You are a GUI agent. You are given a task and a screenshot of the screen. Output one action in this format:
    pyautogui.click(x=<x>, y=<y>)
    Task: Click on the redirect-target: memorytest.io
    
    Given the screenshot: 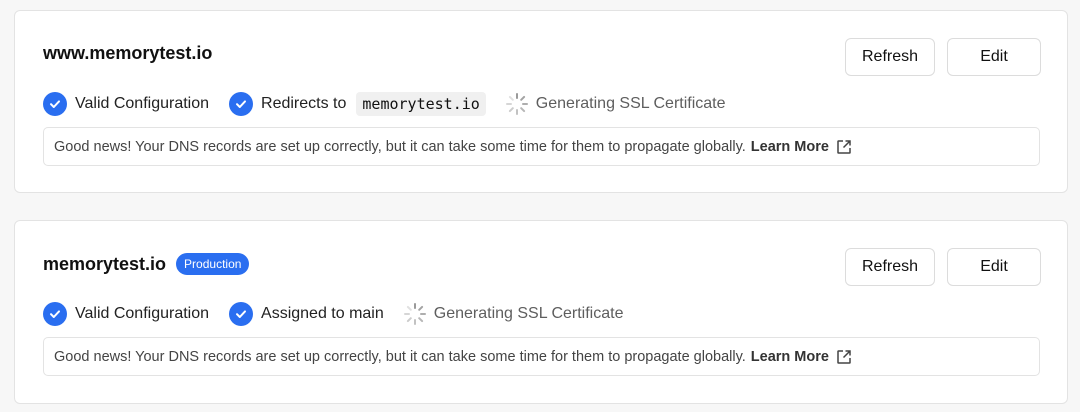 What is the action you would take?
    pyautogui.click(x=421, y=104)
    